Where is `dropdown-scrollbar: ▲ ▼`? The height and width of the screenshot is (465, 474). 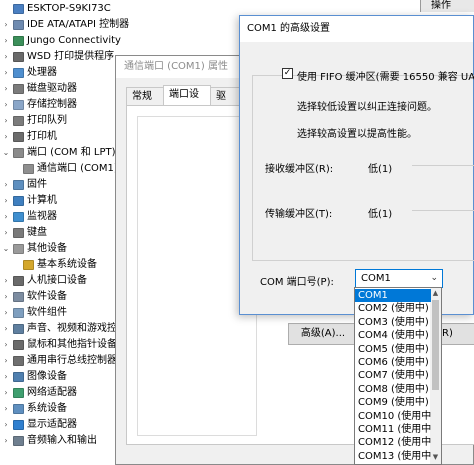 dropdown-scrollbar: ▲ ▼ is located at coordinates (435, 376).